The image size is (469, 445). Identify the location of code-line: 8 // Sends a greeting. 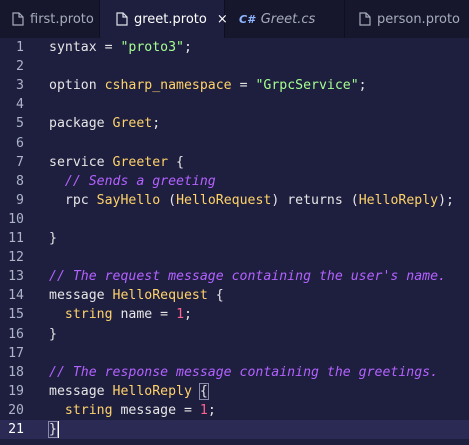
(234, 181).